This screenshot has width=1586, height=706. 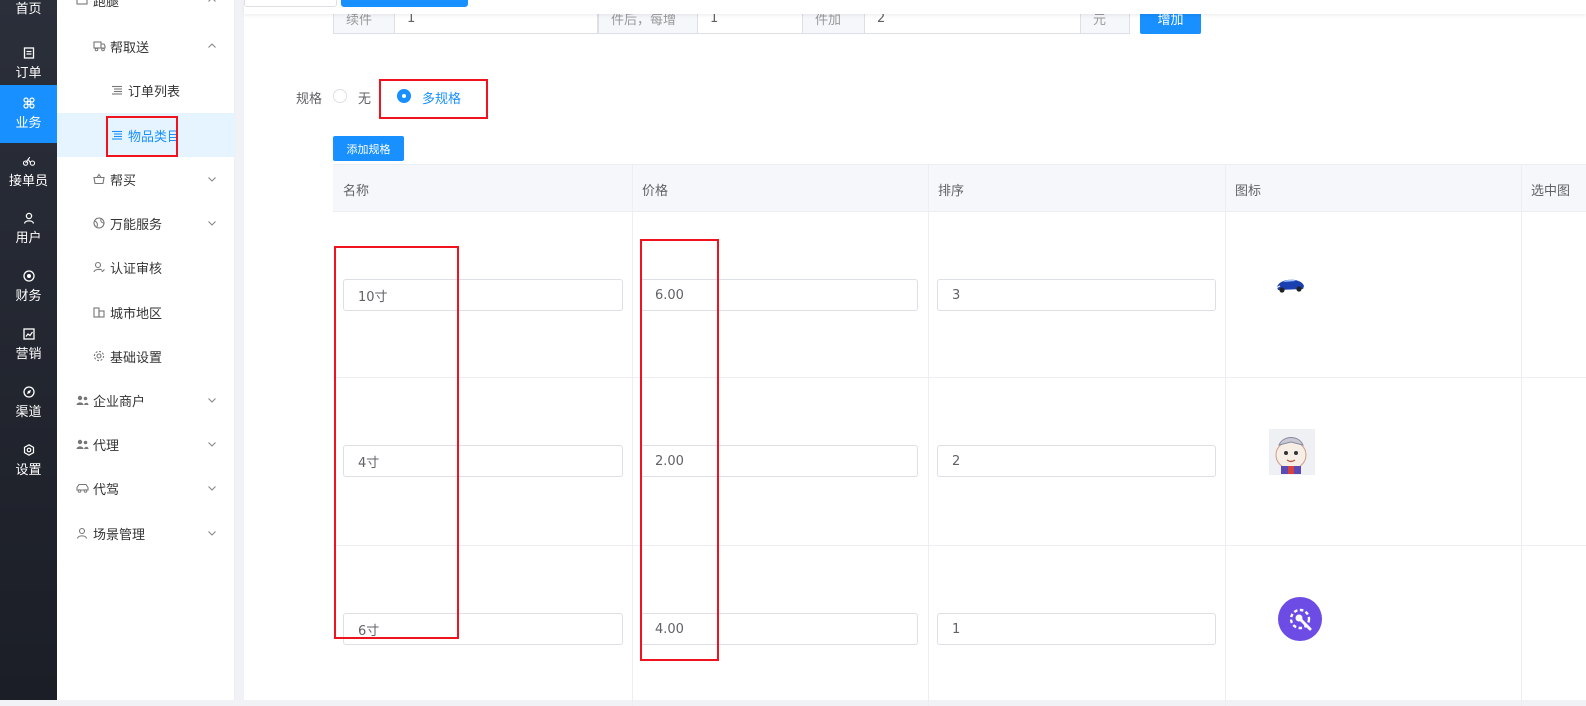 I want to click on rail-item-label: 设置, so click(x=28, y=470).